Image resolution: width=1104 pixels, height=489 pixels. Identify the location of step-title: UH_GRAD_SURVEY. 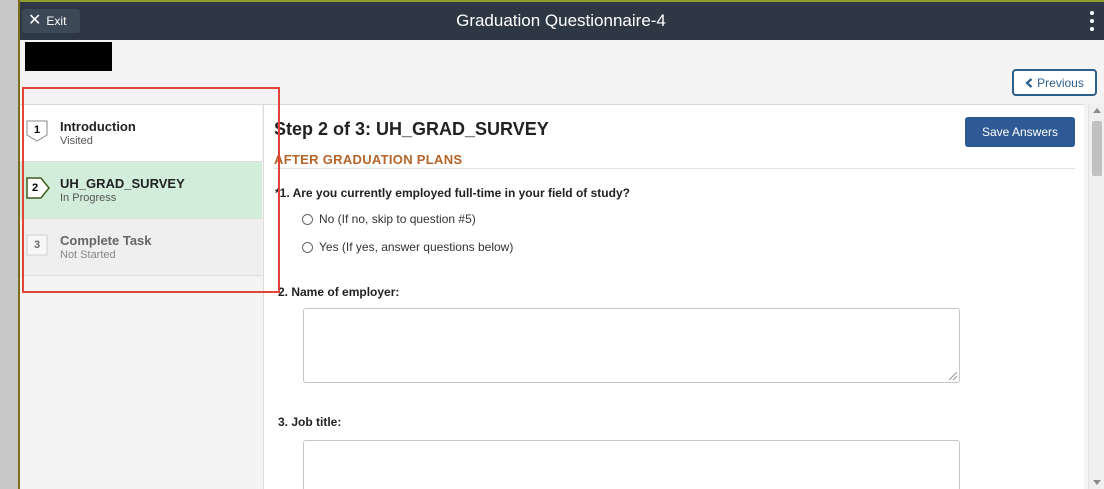
(122, 183).